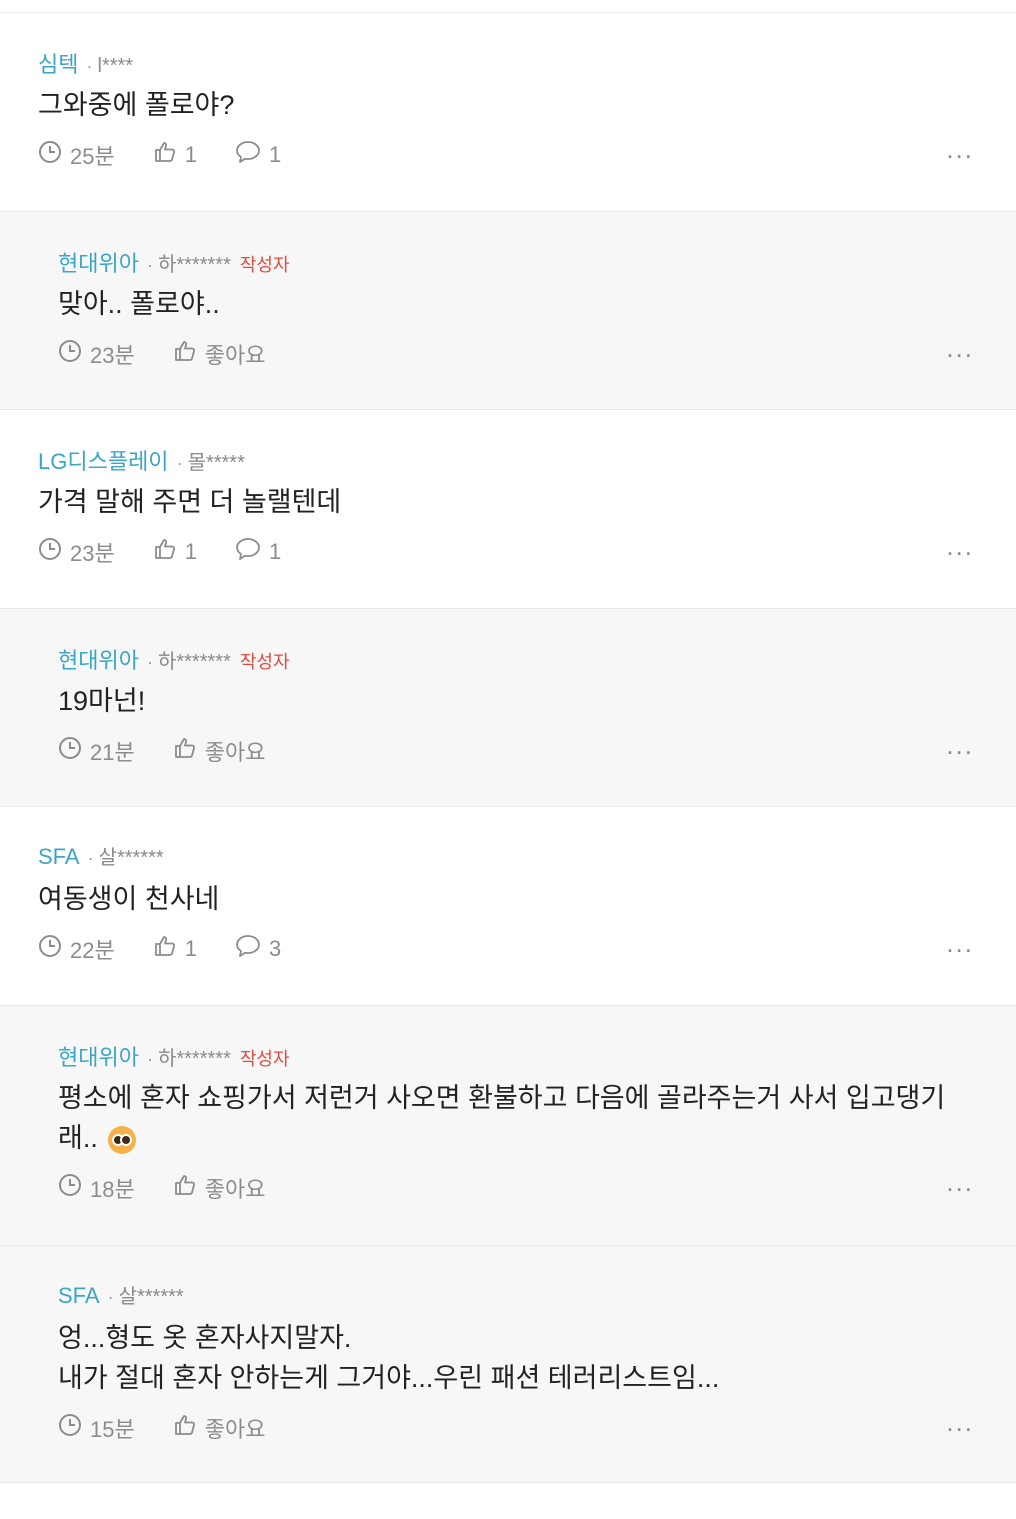 The width and height of the screenshot is (1016, 1519). Describe the element at coordinates (92, 156) in the screenshot. I see `time-text: 25분` at that location.